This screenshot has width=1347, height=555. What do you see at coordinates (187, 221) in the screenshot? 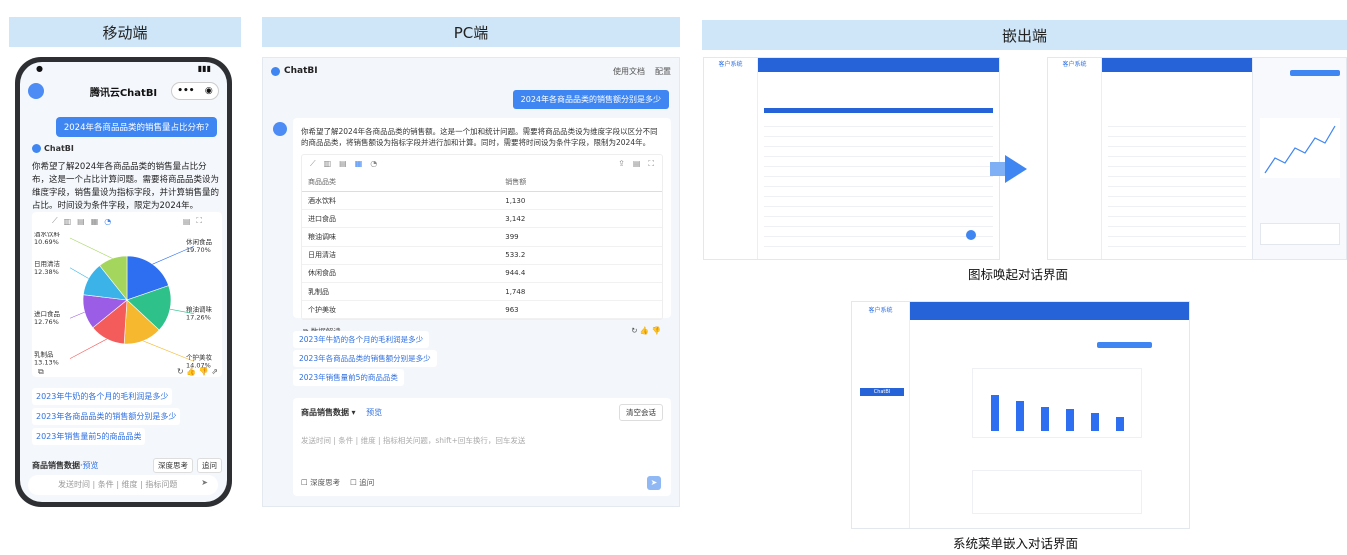
I see `export-icon: ▤` at bounding box center [187, 221].